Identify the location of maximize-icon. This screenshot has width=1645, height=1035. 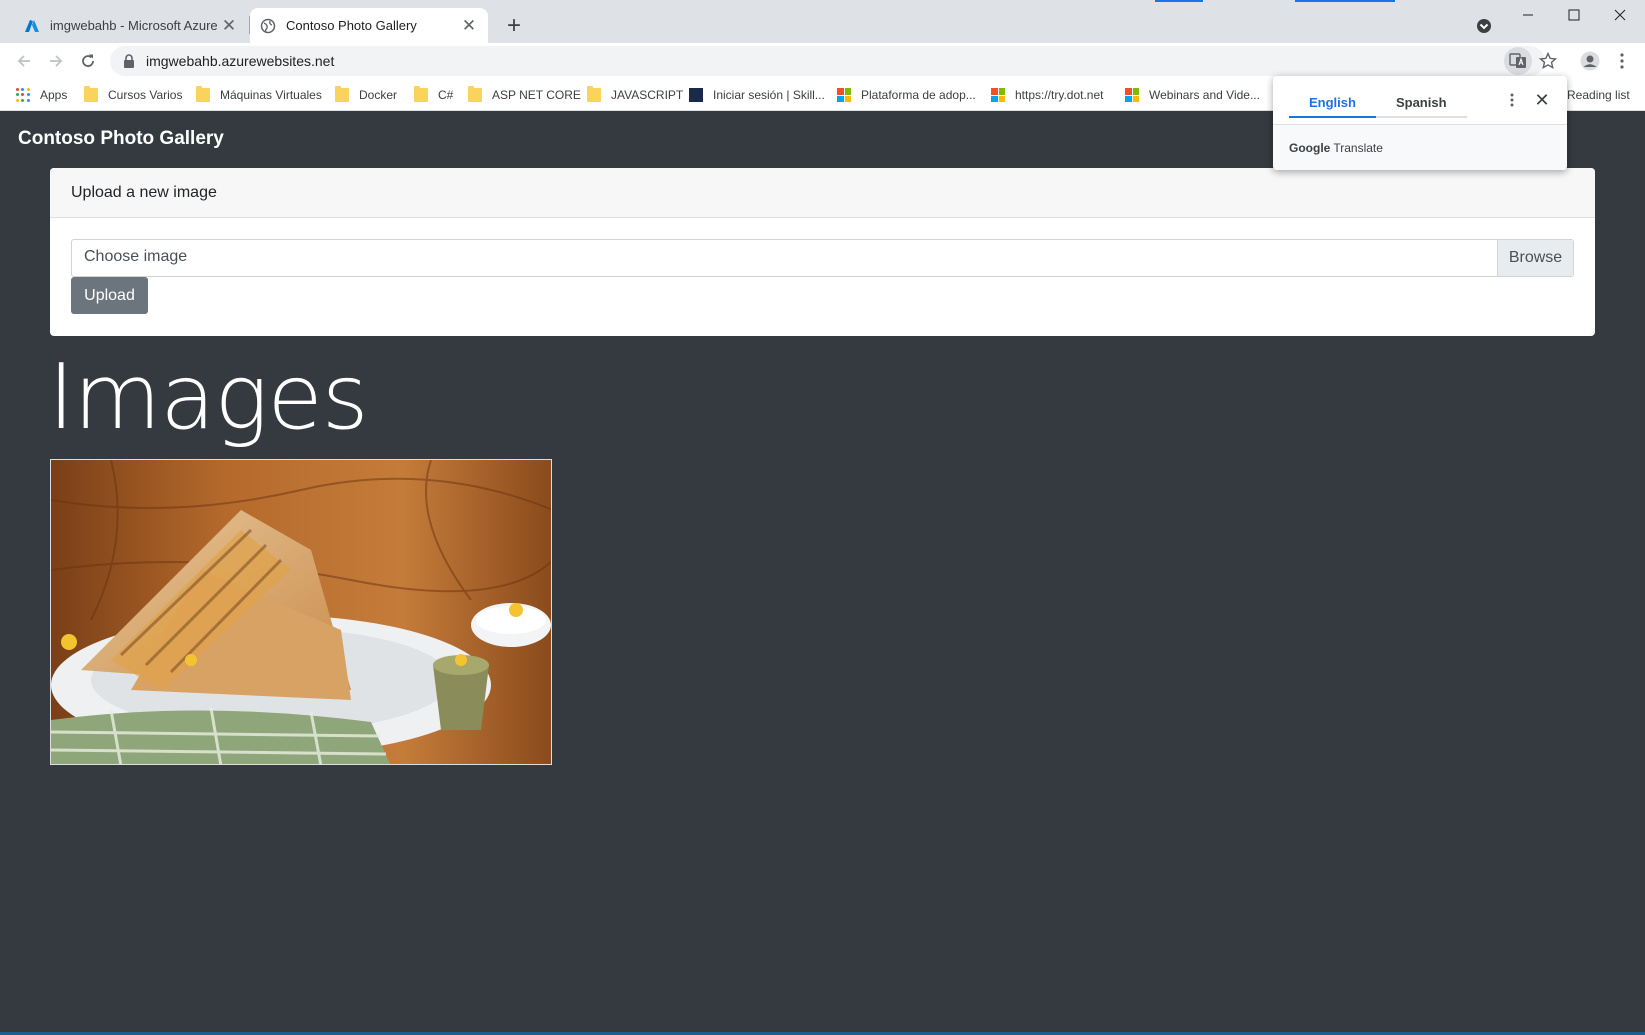
(1574, 15).